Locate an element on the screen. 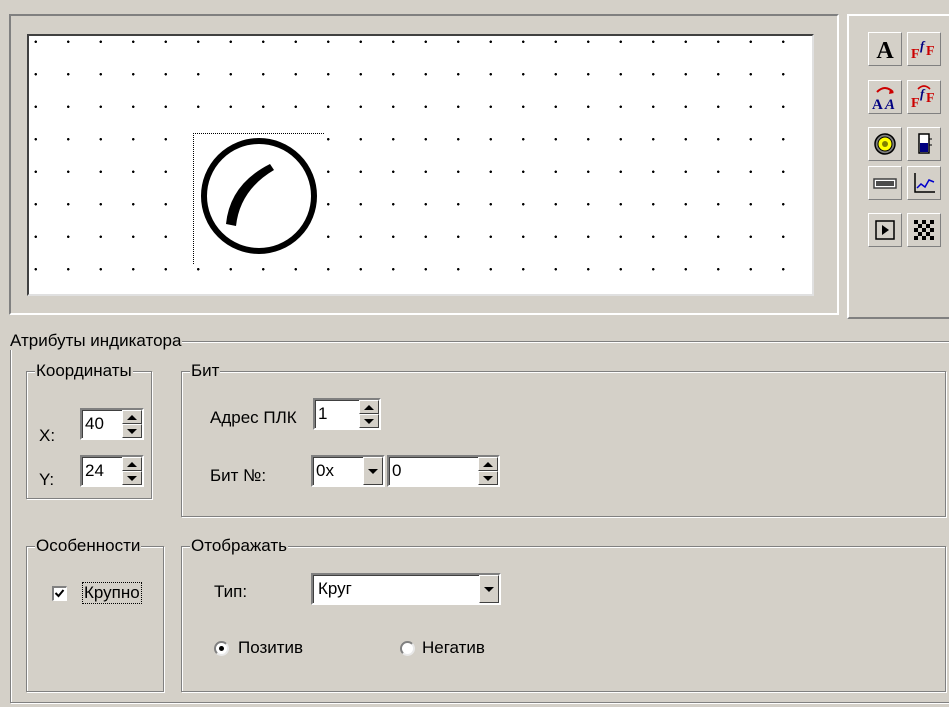 The width and height of the screenshot is (949, 707). y-up-button is located at coordinates (132, 464).